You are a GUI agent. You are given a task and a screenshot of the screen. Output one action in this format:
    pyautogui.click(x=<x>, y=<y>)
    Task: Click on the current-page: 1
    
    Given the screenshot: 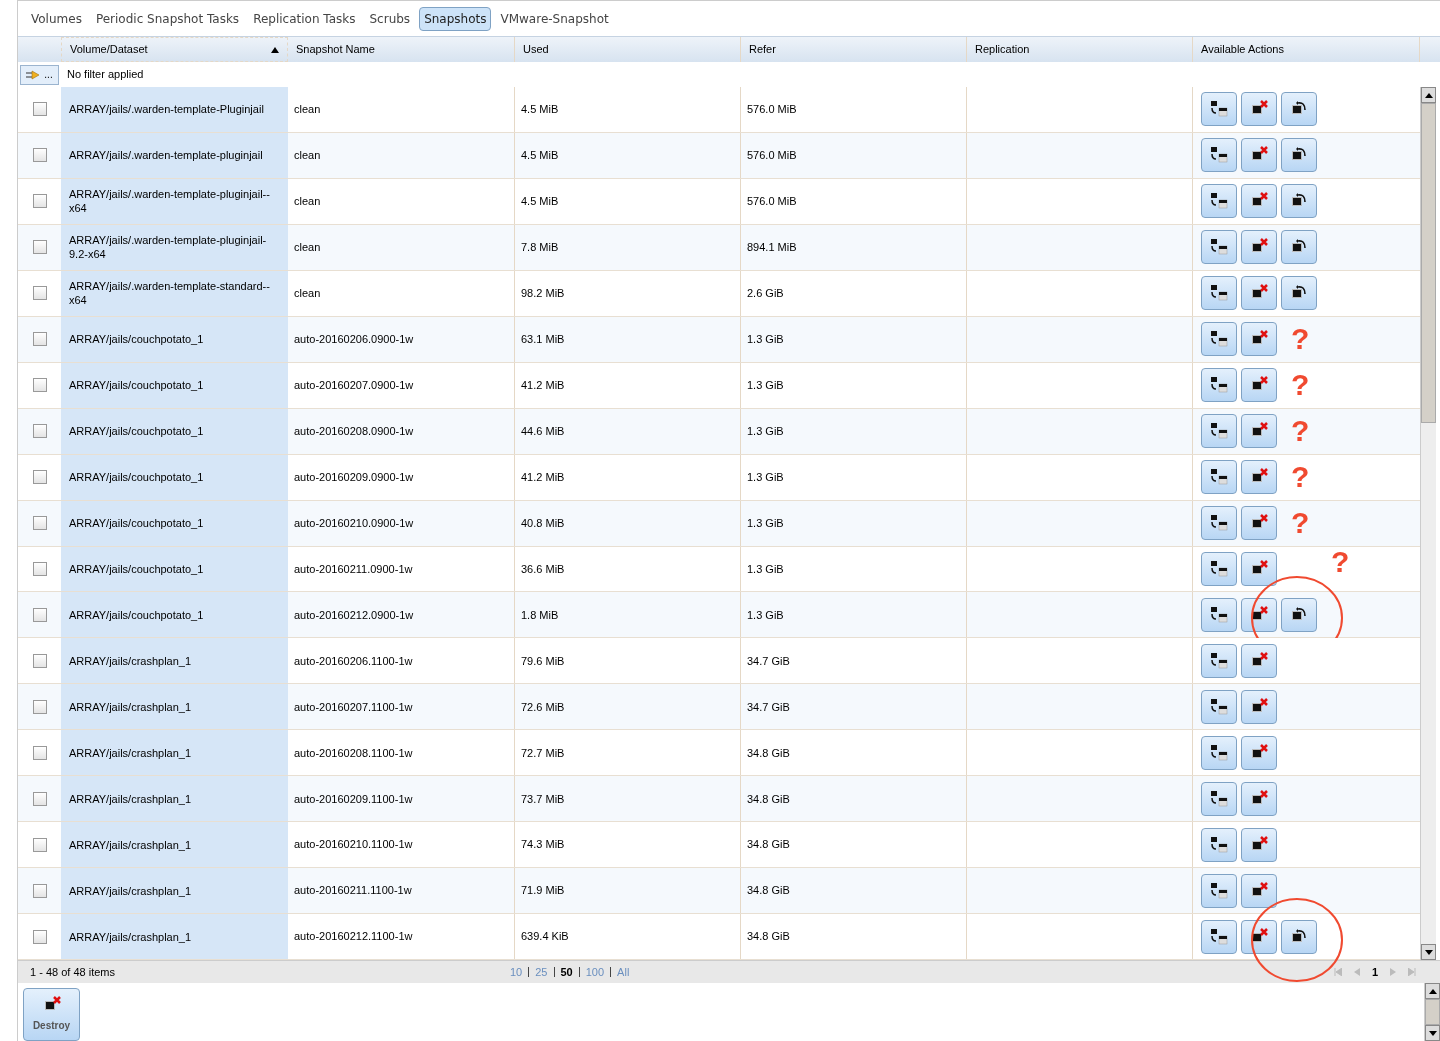 What is the action you would take?
    pyautogui.click(x=1374, y=972)
    